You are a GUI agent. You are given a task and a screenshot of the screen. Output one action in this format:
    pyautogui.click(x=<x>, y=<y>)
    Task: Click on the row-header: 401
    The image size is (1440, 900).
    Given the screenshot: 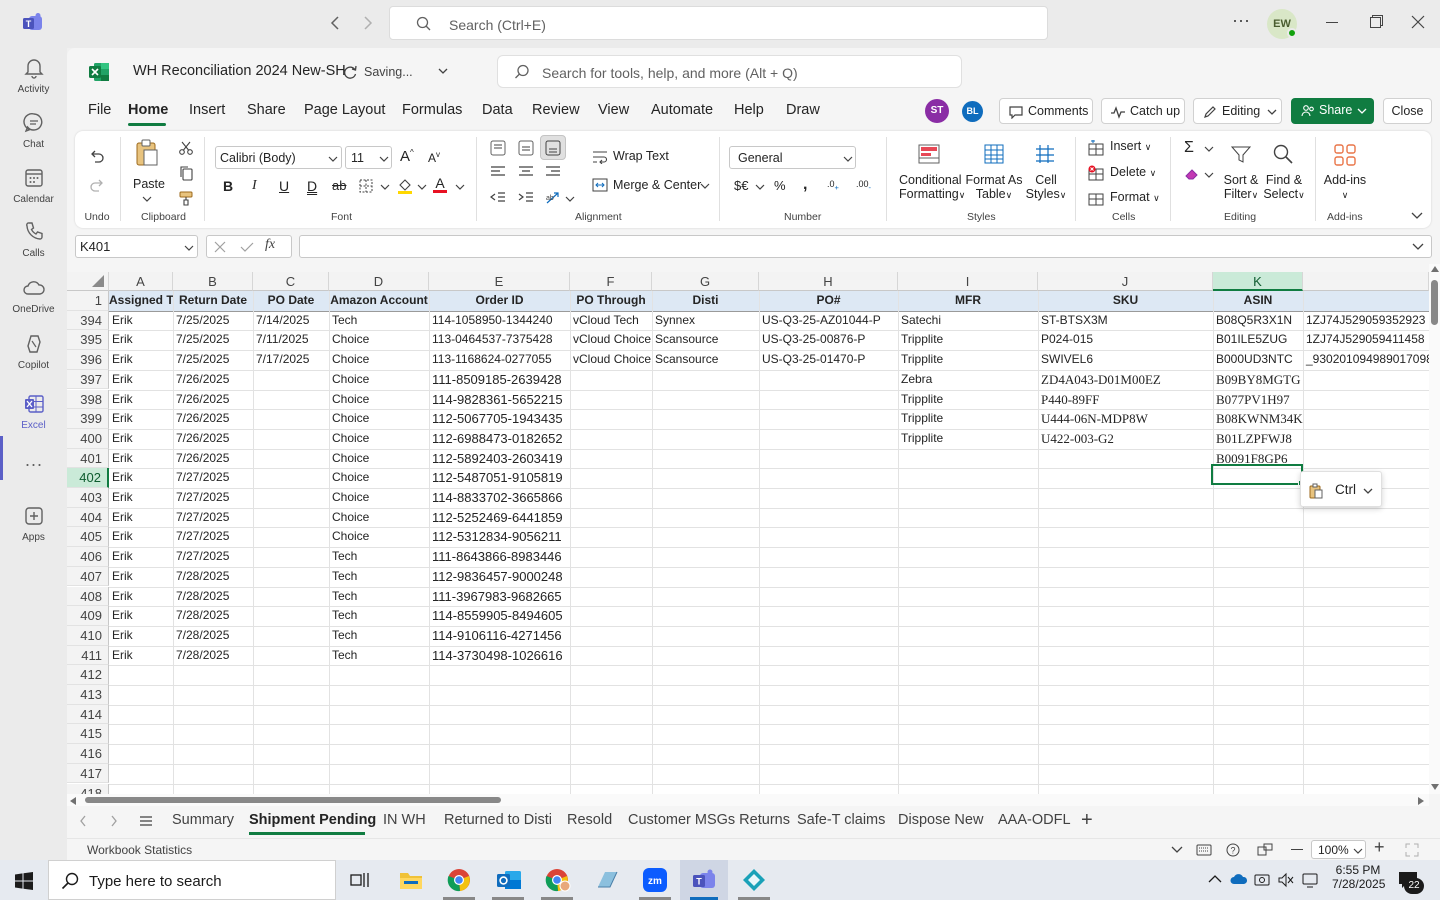 What is the action you would take?
    pyautogui.click(x=88, y=458)
    